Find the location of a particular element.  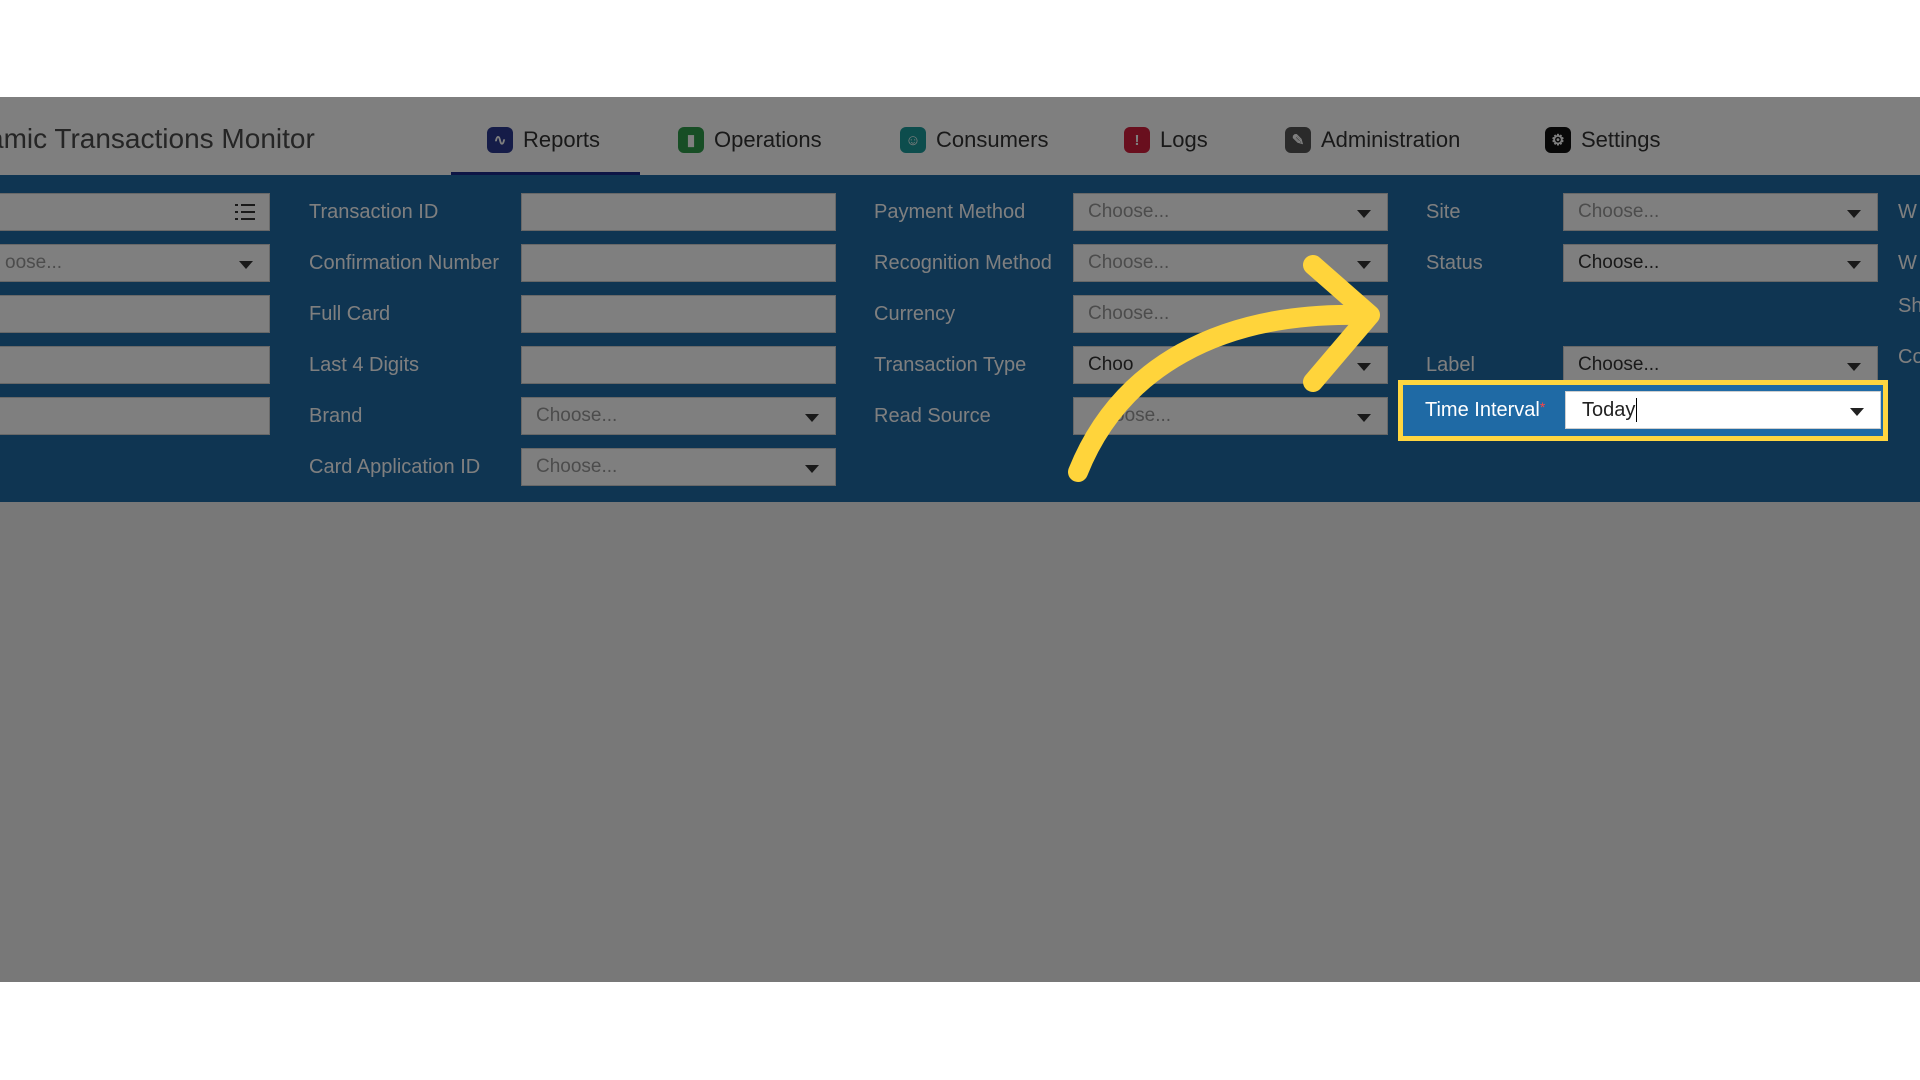

brand-label: Brand is located at coordinates (336, 416).